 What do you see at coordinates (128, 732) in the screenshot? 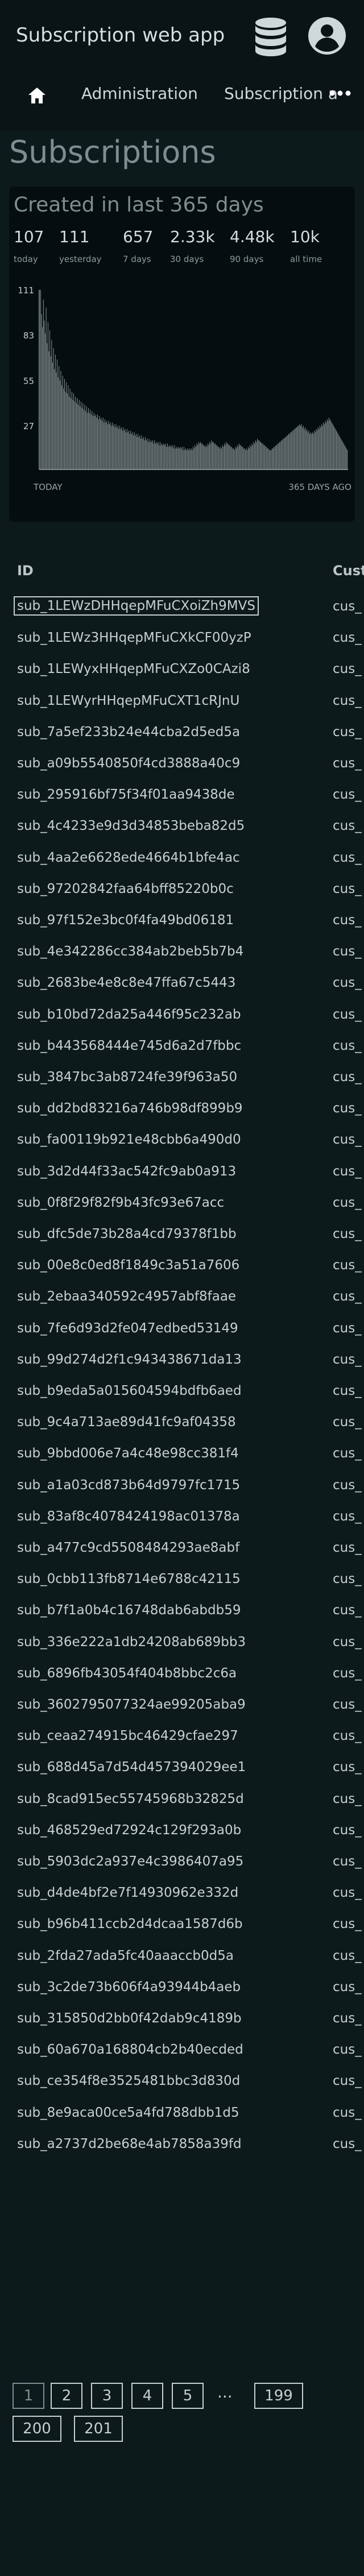
I see `subscription-id-link: sub_7a5ef233b24e44cba2d5ed5a` at bounding box center [128, 732].